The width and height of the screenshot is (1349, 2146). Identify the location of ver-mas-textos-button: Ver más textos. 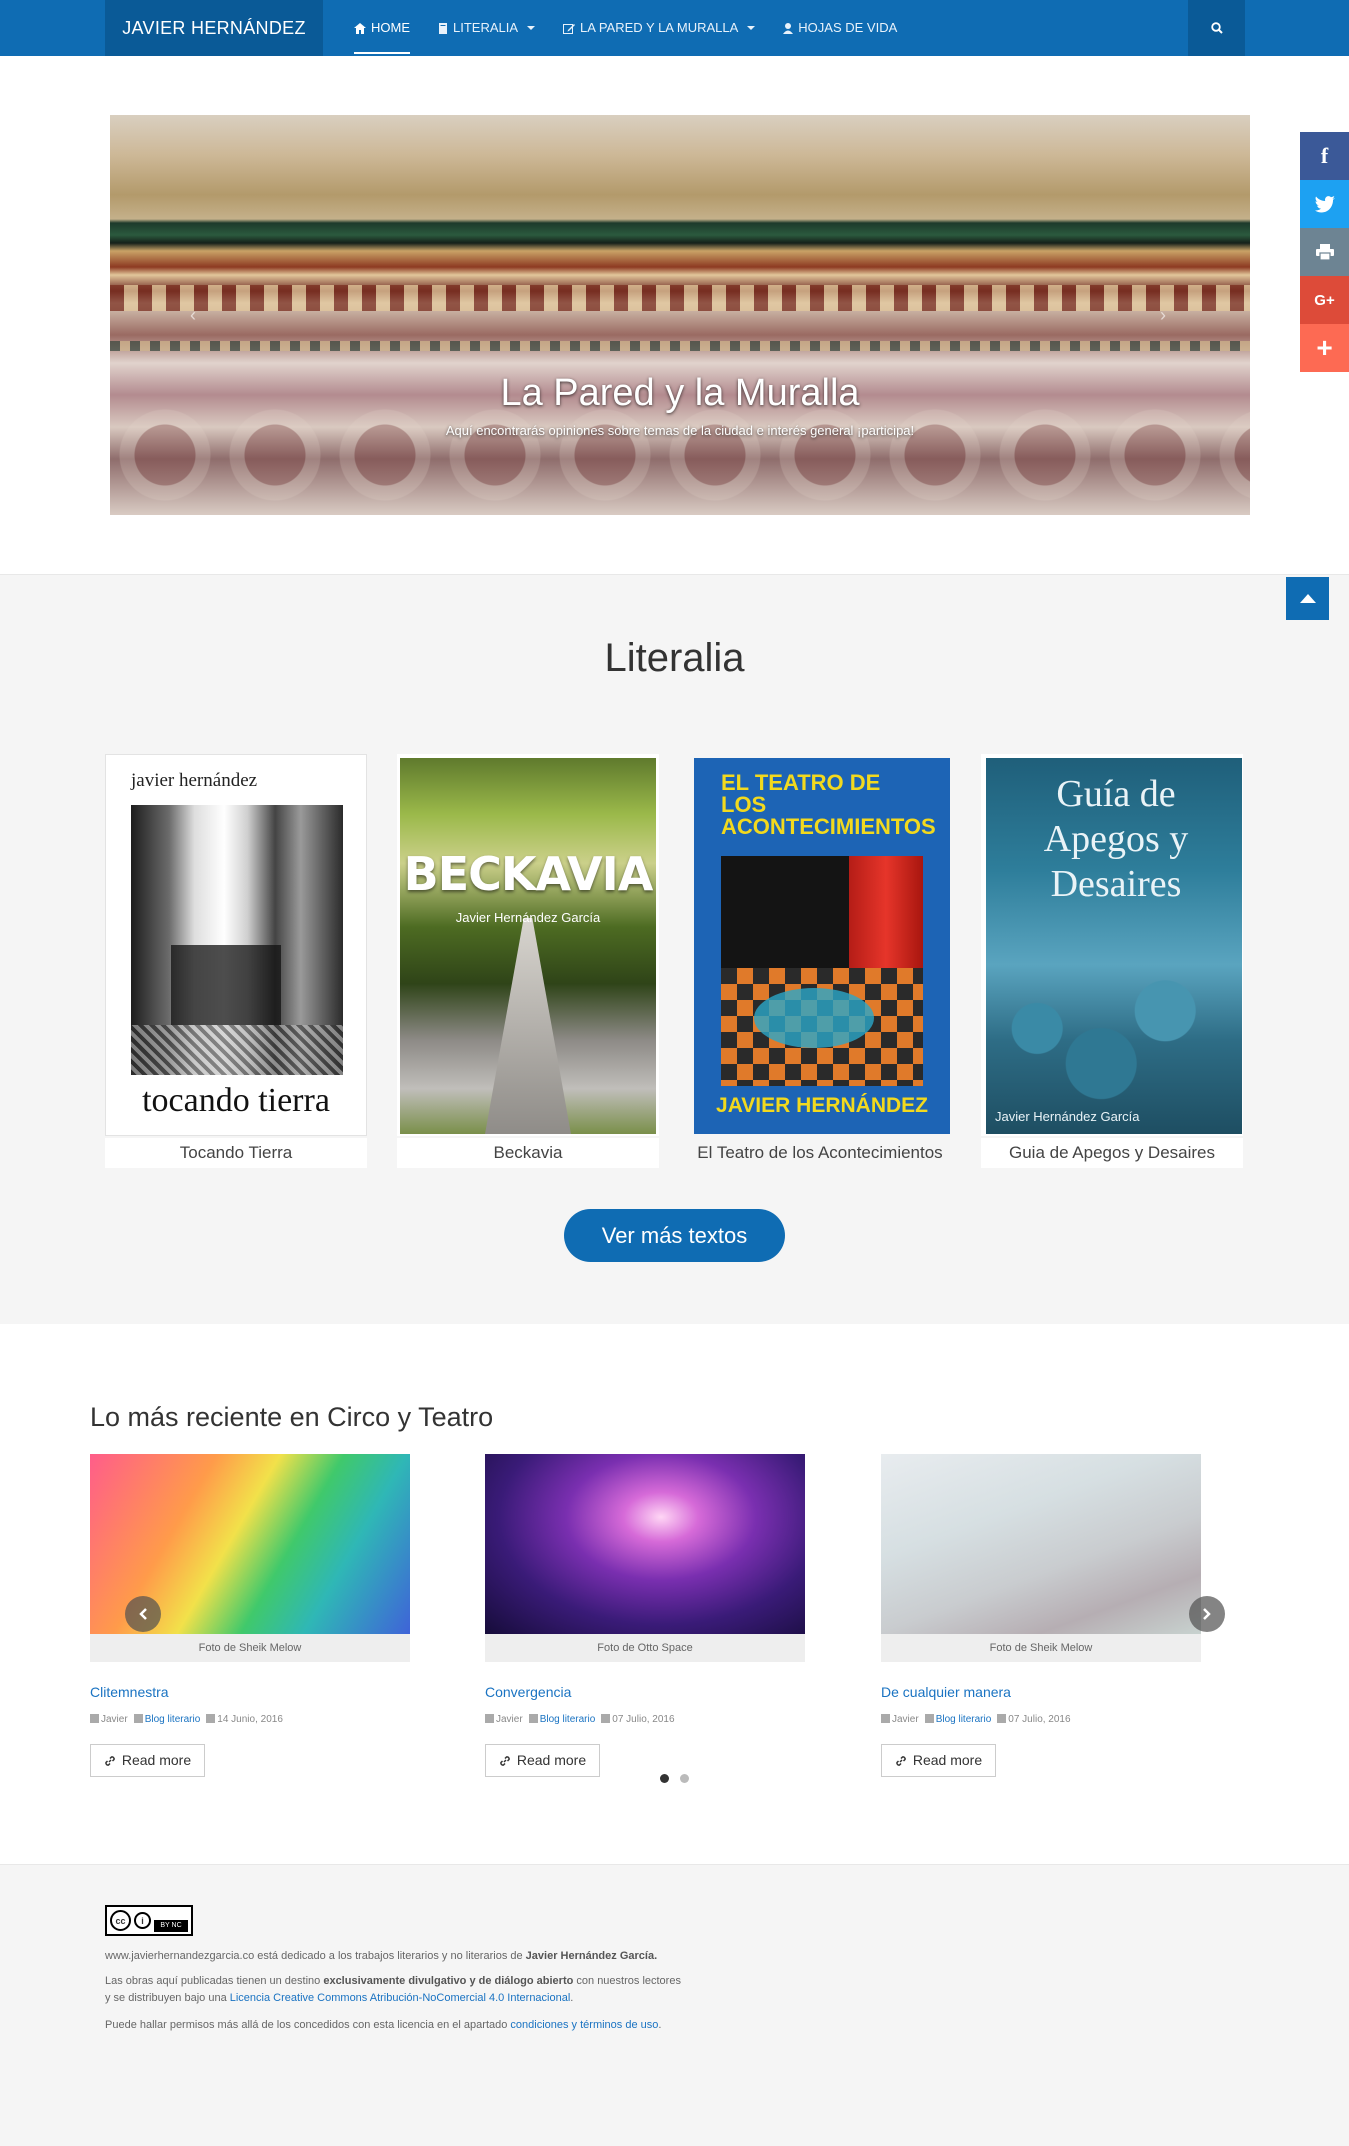
(674, 1235).